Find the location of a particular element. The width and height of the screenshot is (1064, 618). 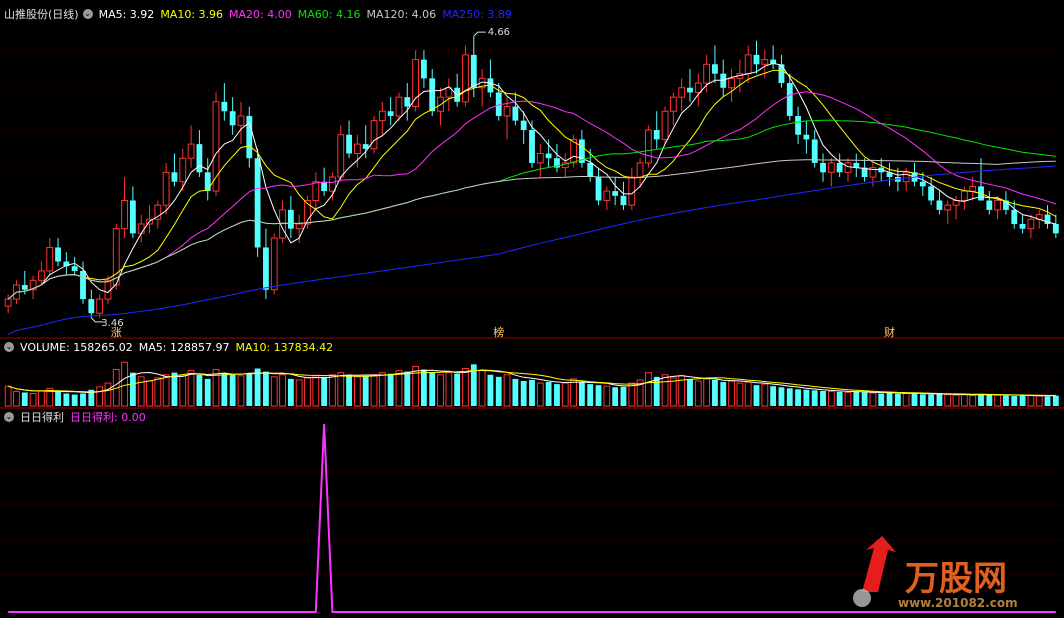

volume-label: VOLUME: 158265.02 is located at coordinates (76, 347).